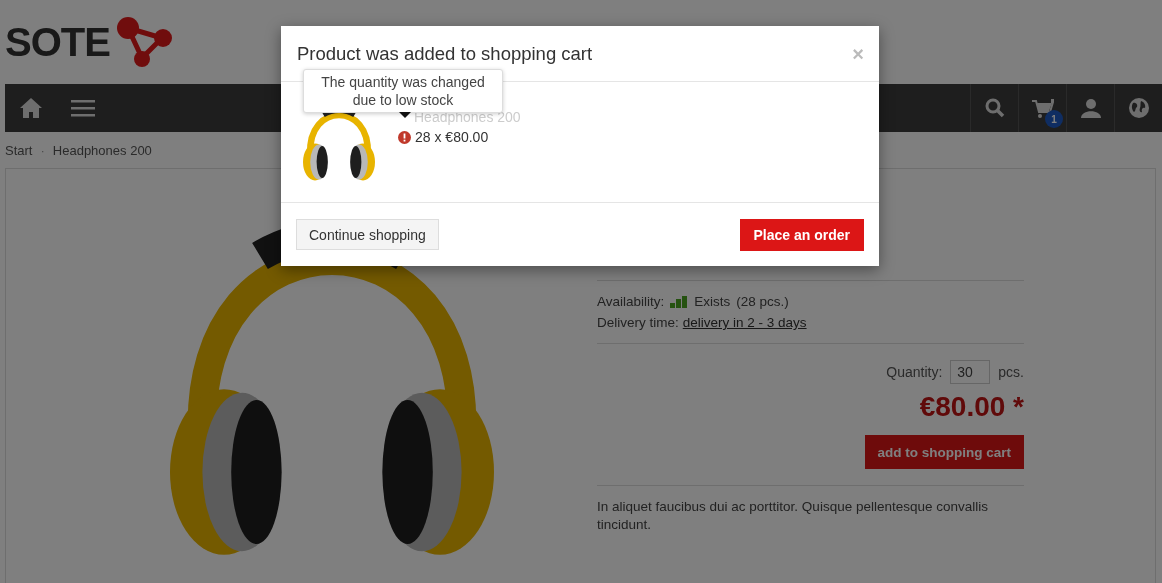 This screenshot has width=1162, height=583. What do you see at coordinates (1138, 108) in the screenshot?
I see `globe-icon` at bounding box center [1138, 108].